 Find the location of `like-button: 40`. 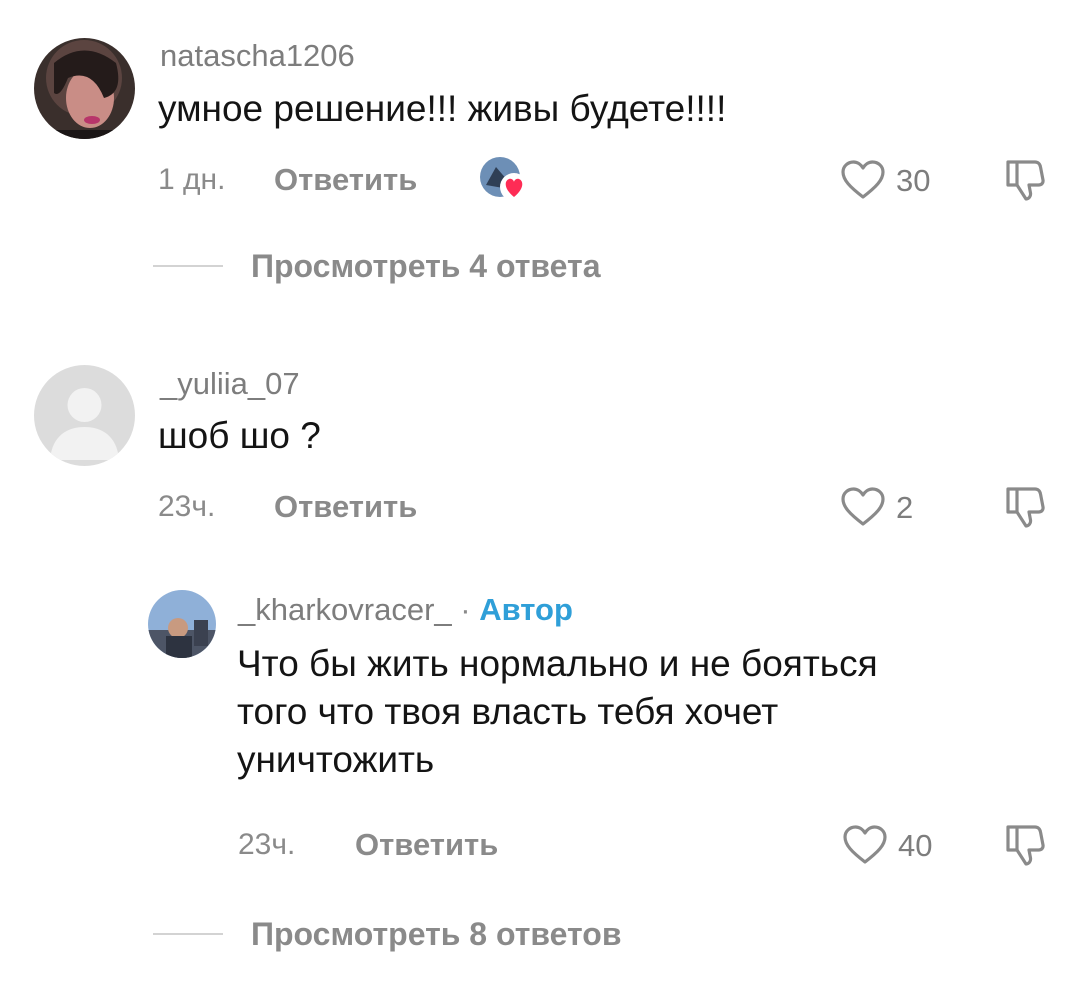

like-button: 40 is located at coordinates (887, 845).